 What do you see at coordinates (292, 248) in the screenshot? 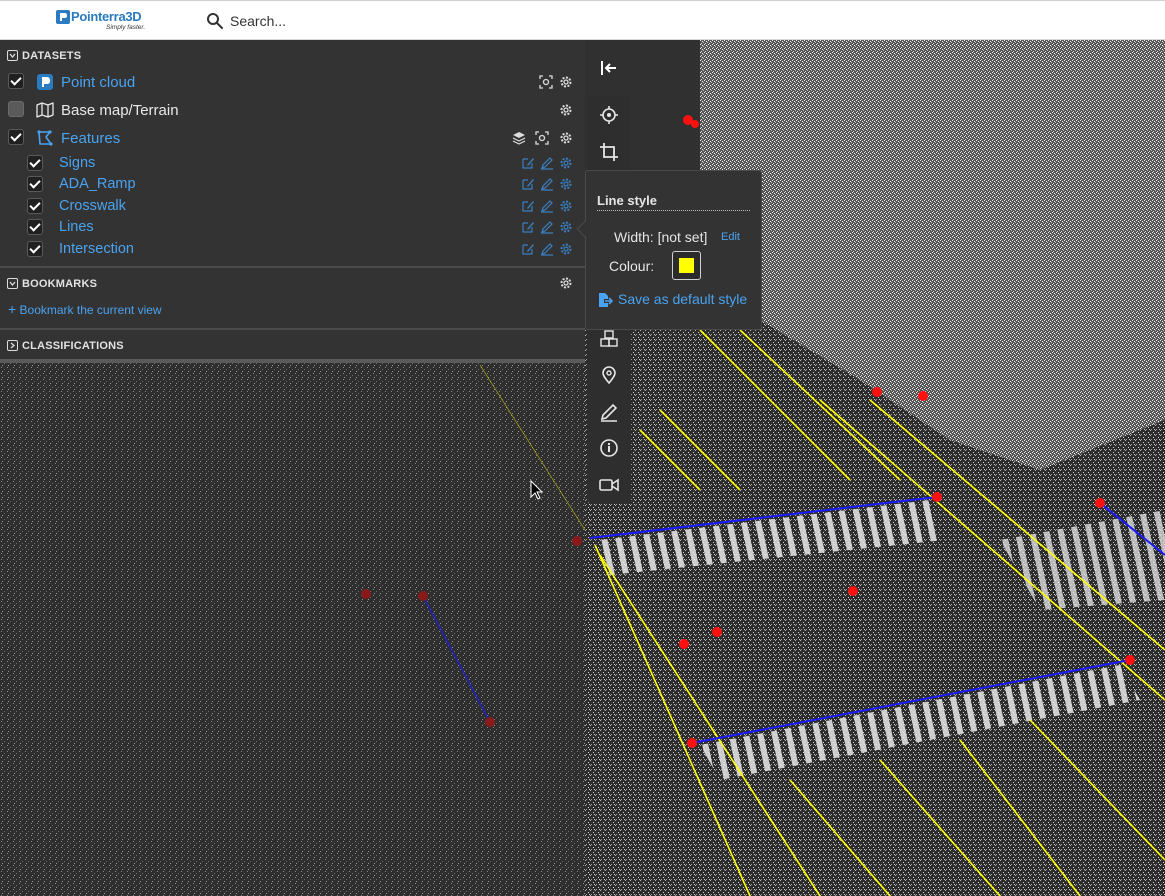
I see `feature-row-intersection: Intersection` at bounding box center [292, 248].